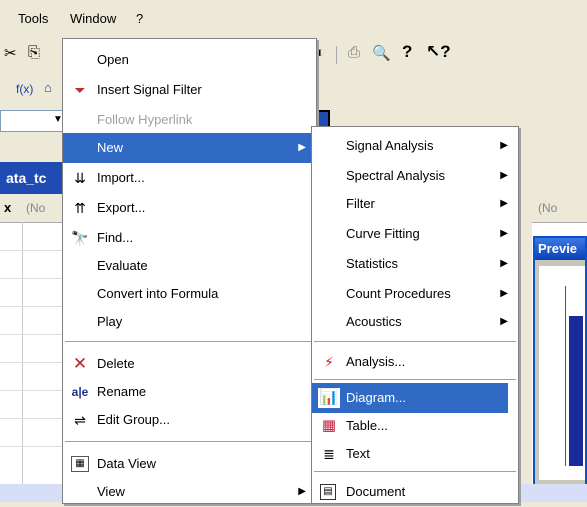 Image resolution: width=587 pixels, height=507 pixels. I want to click on submenu-item-signal-analysis: Signal Analysis ▶, so click(415, 146).